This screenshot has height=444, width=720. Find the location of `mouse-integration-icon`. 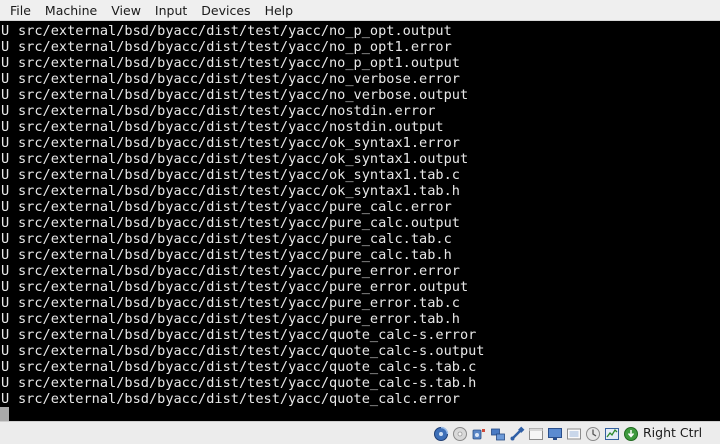

mouse-integration-icon is located at coordinates (593, 434).